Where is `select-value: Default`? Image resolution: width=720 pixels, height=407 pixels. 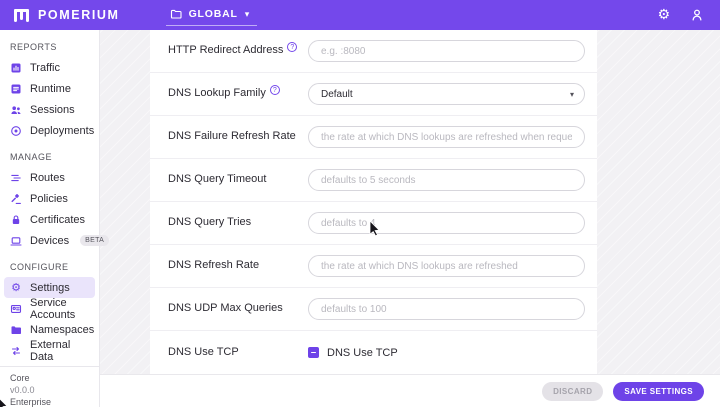 select-value: Default is located at coordinates (337, 94).